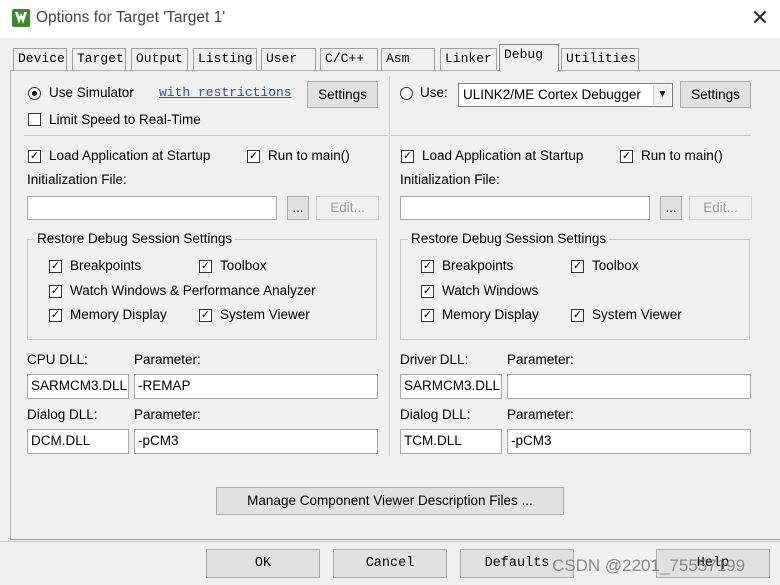  Describe the element at coordinates (451, 386) in the screenshot. I see `driver-dll-input: SARMCM3.DLL` at that location.